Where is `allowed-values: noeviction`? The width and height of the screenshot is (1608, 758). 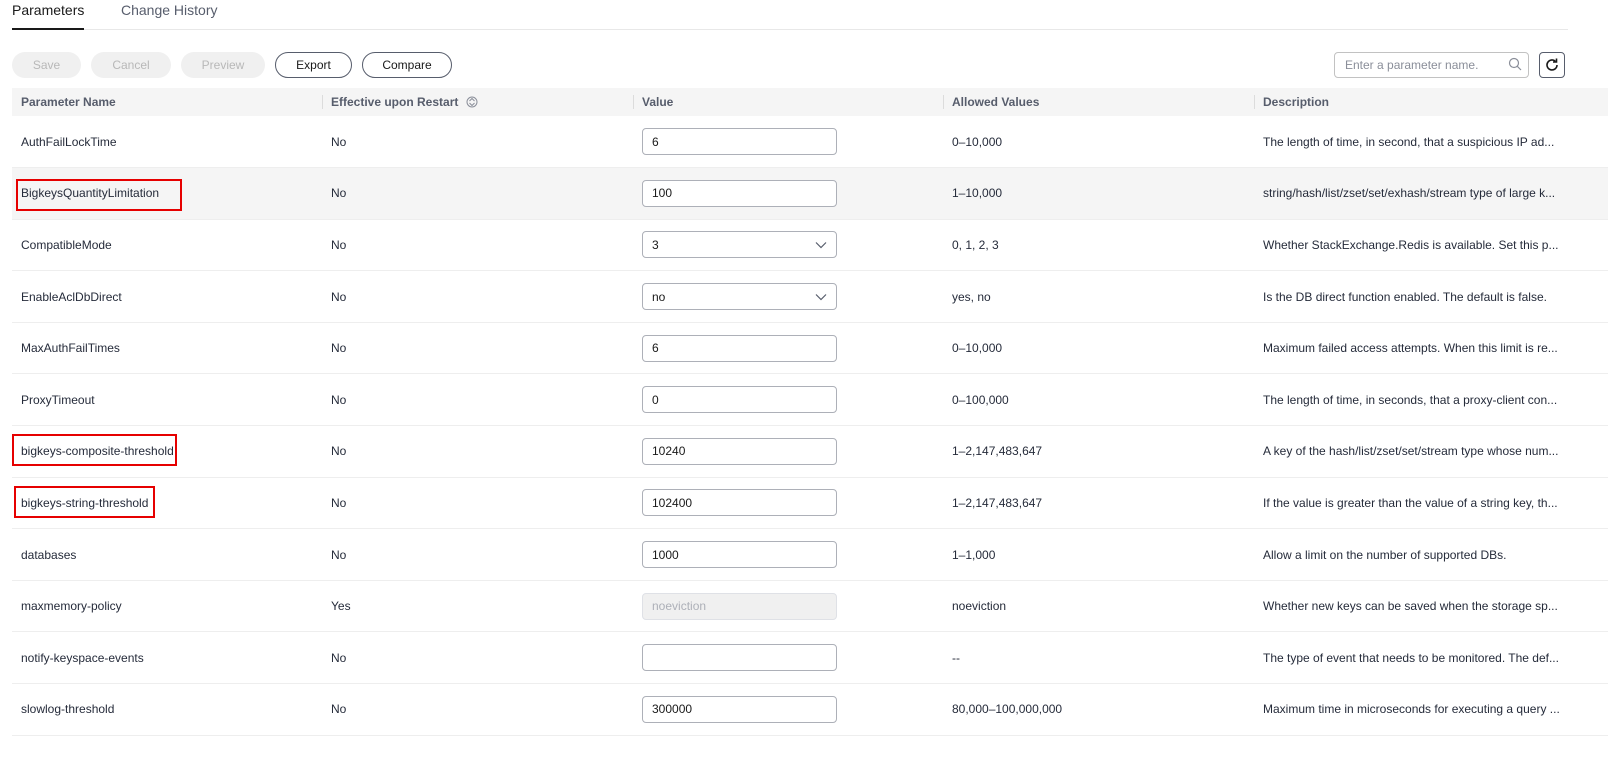 allowed-values: noeviction is located at coordinates (1098, 606).